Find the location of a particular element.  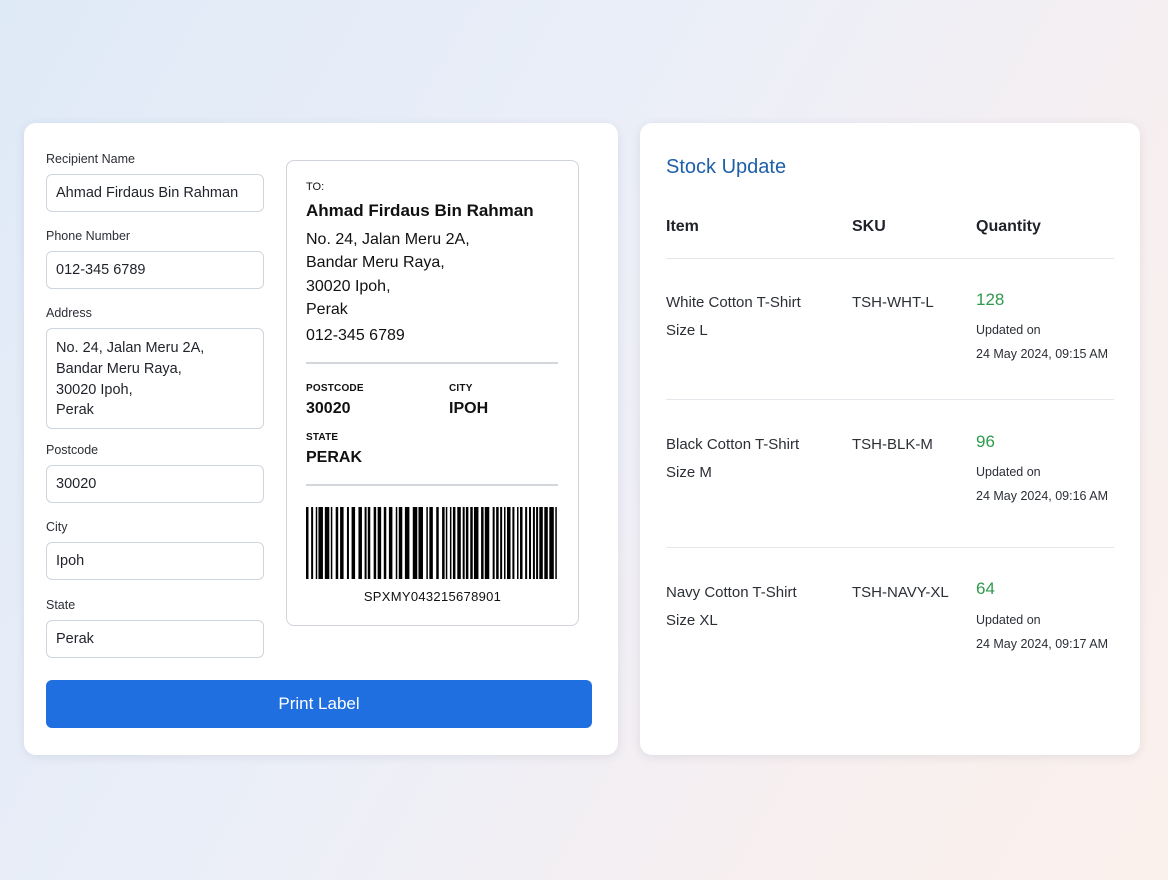

row-updated-on: Updated on 24 May 2024, 09:16 AM is located at coordinates (1042, 484).